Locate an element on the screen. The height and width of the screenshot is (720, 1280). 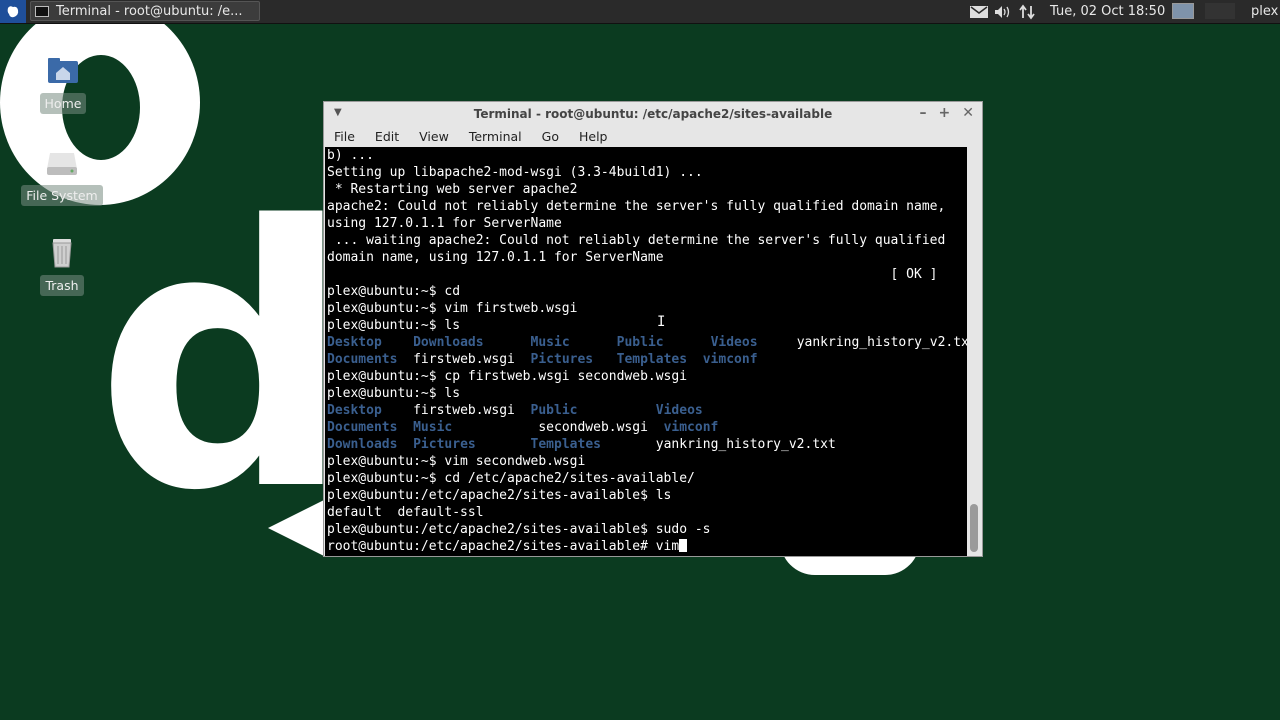
workspace-2-button is located at coordinates (1220, 11).